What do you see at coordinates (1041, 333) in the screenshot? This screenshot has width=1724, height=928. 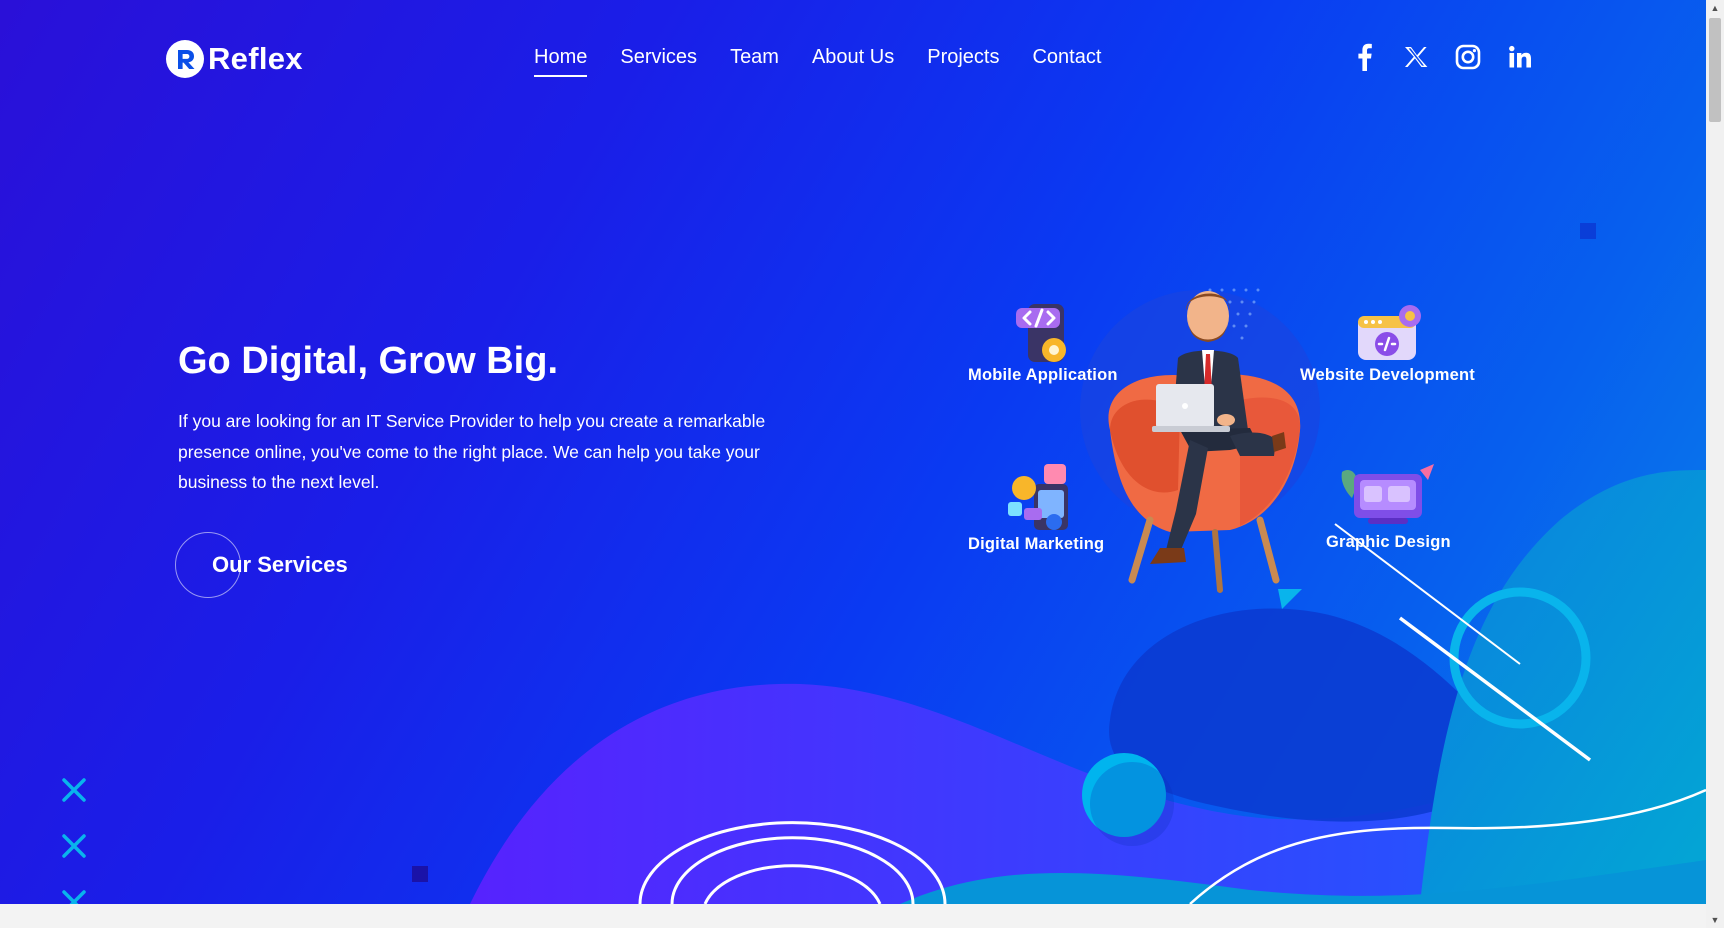 I see `mobile-app-icon` at bounding box center [1041, 333].